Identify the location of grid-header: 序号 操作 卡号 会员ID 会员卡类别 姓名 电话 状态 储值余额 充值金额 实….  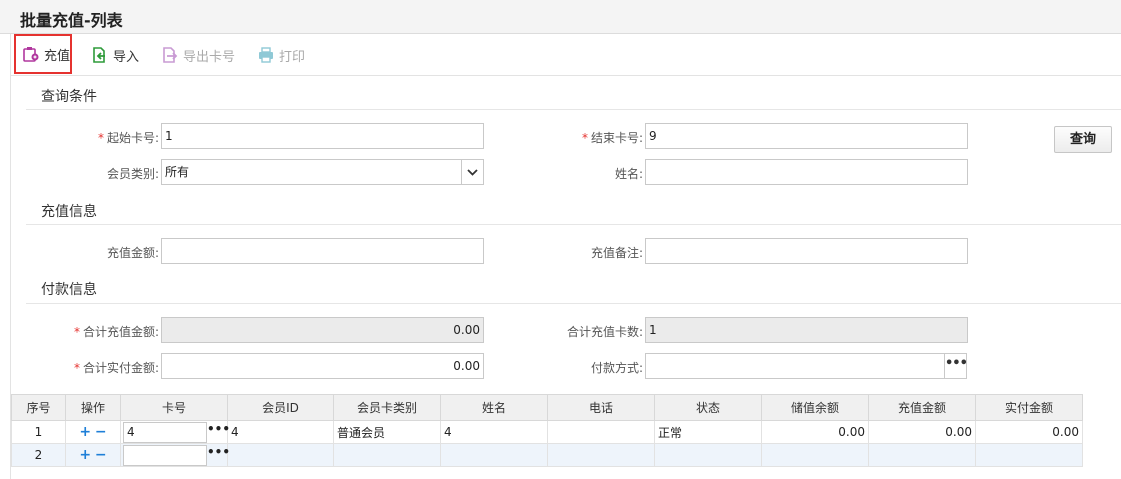
(547, 407).